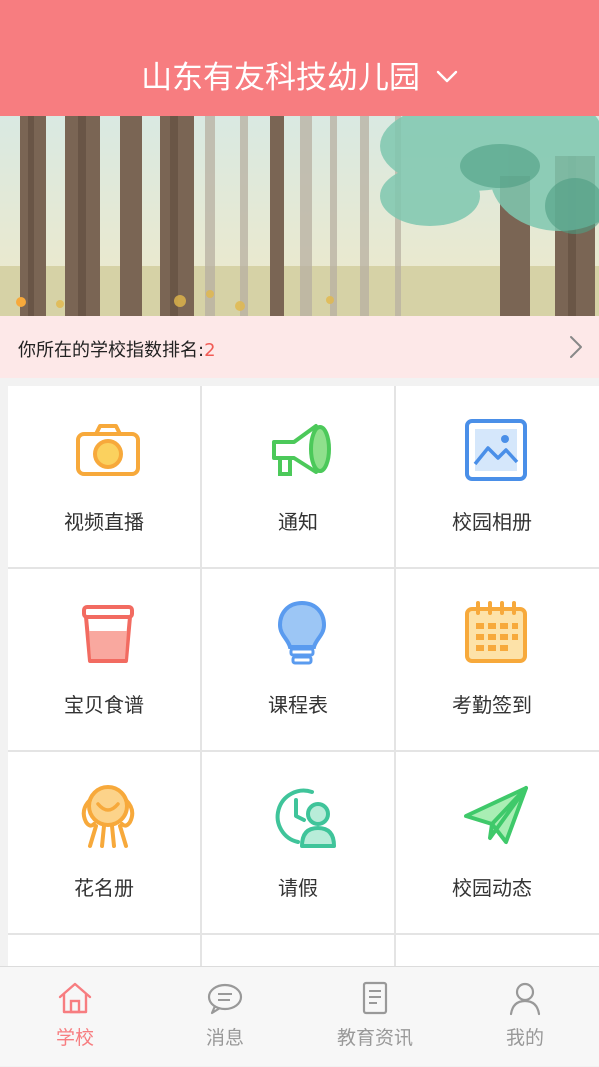  Describe the element at coordinates (74, 1038) in the screenshot. I see `tab-label: 学校` at that location.